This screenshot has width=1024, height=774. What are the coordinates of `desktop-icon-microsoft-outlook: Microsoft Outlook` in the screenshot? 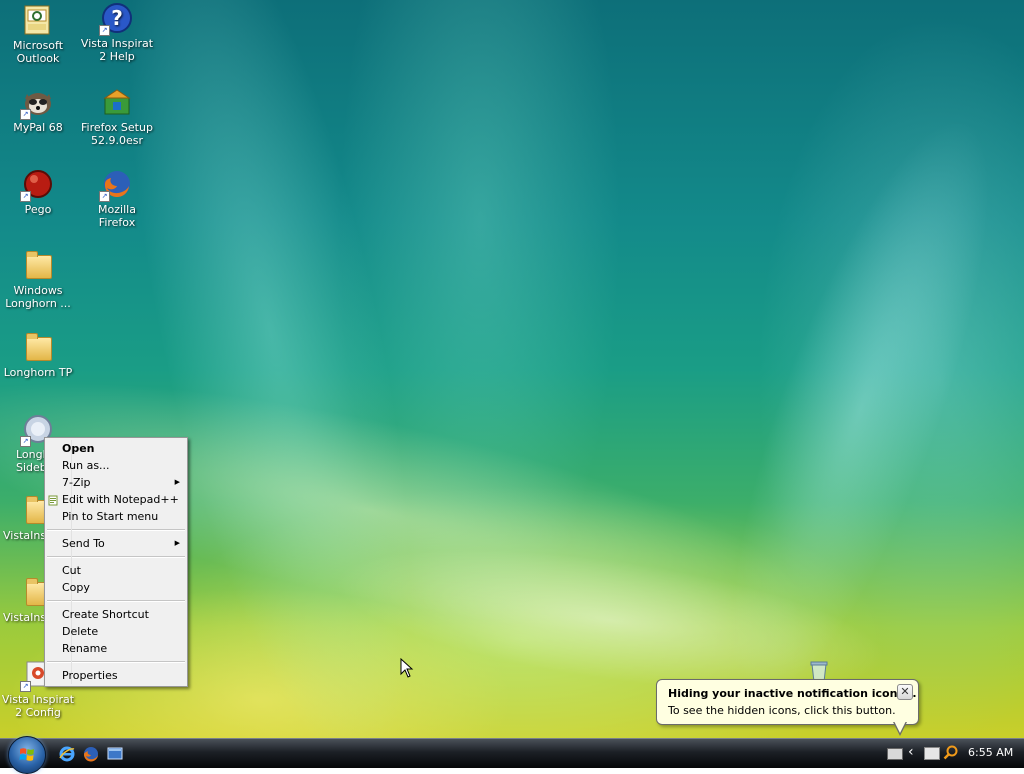 It's located at (38, 34).